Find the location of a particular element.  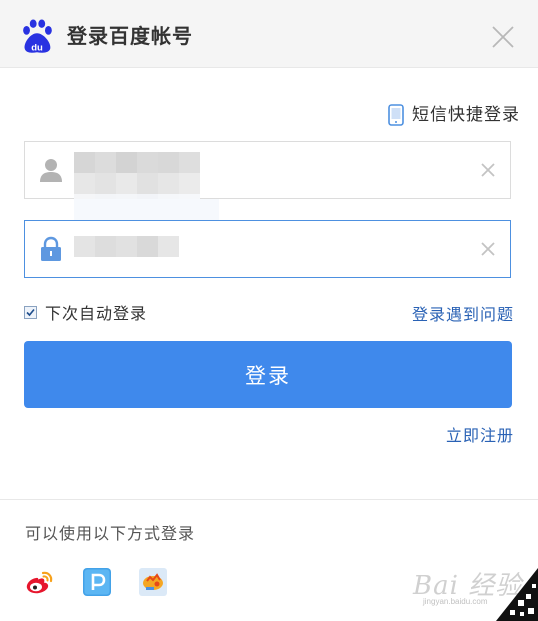

weibo-icon is located at coordinates (39, 582).